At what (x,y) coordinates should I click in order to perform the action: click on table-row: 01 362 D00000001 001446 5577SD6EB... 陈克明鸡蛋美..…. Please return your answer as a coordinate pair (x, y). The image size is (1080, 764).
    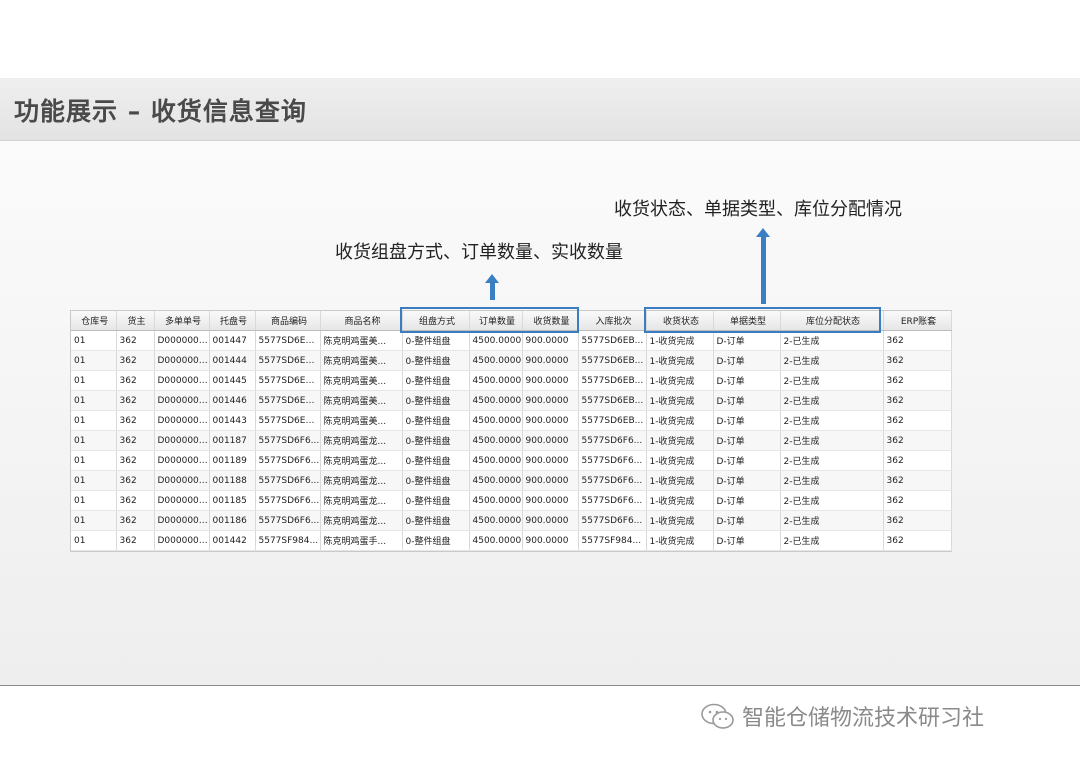
    Looking at the image, I should click on (511, 400).